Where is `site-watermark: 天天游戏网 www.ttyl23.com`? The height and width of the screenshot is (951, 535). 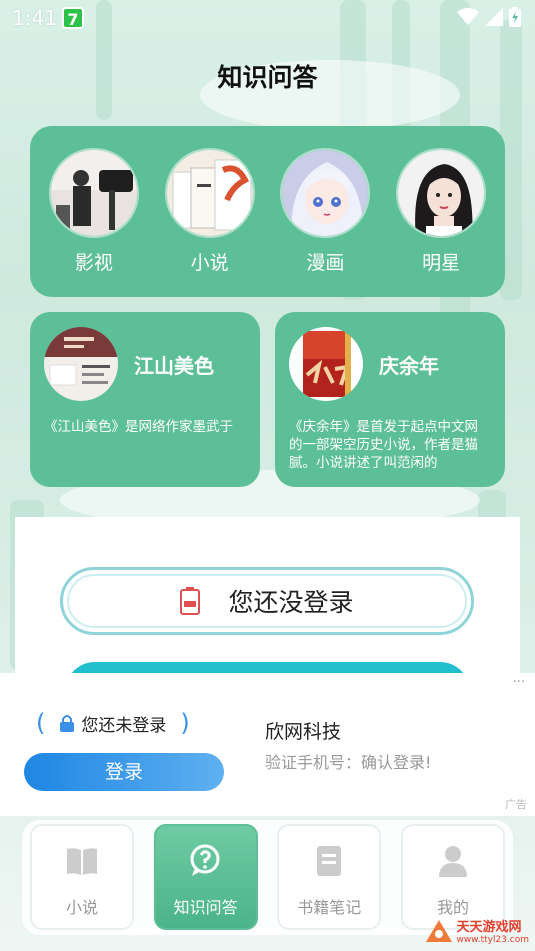
site-watermark: 天天游戏网 www.ttyl23.com is located at coordinates (477, 930).